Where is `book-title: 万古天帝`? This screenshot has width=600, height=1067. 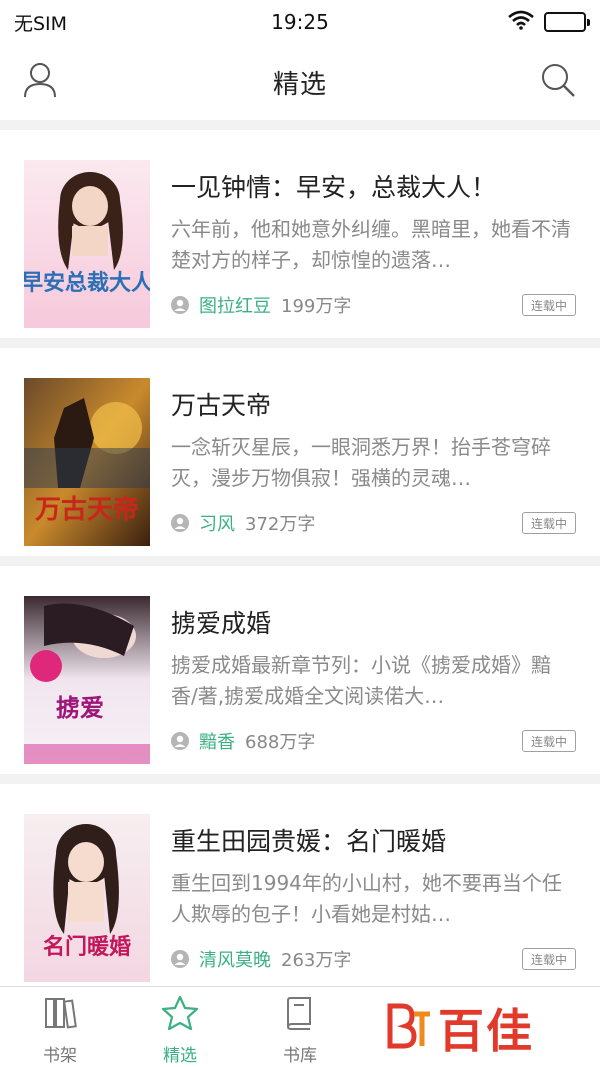
book-title: 万古天帝 is located at coordinates (221, 404).